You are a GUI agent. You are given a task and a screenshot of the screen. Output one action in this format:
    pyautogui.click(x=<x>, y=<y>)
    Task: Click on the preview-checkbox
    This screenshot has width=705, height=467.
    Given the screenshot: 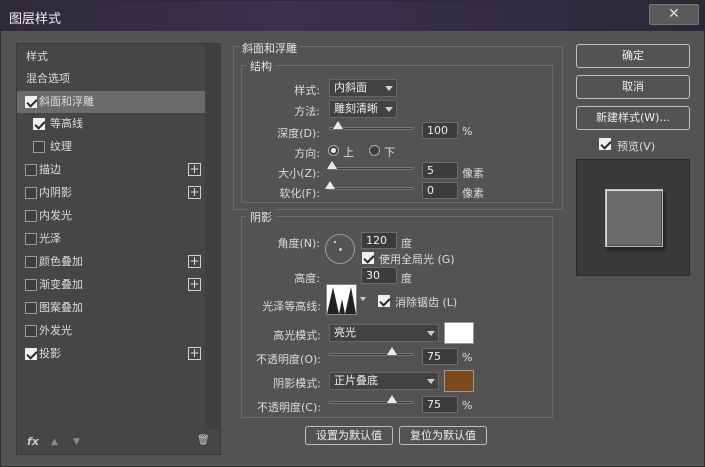 What is the action you would take?
    pyautogui.click(x=605, y=144)
    